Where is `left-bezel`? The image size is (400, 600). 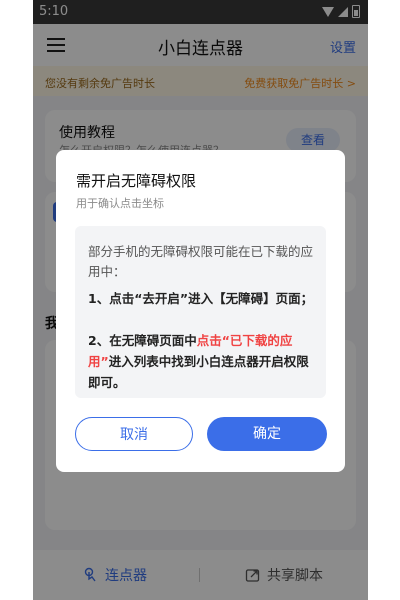 left-bezel is located at coordinates (16, 300).